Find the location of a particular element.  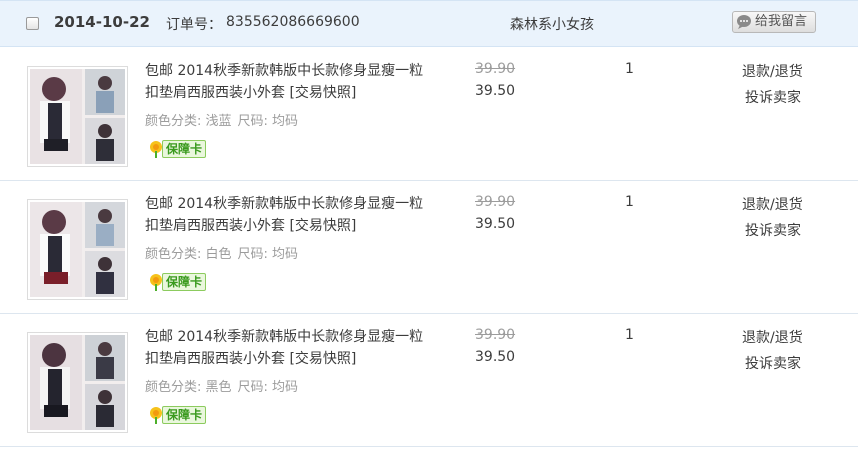

sku-info: 颜色分类: 浅蓝 尺码: 均码 is located at coordinates (224, 119).